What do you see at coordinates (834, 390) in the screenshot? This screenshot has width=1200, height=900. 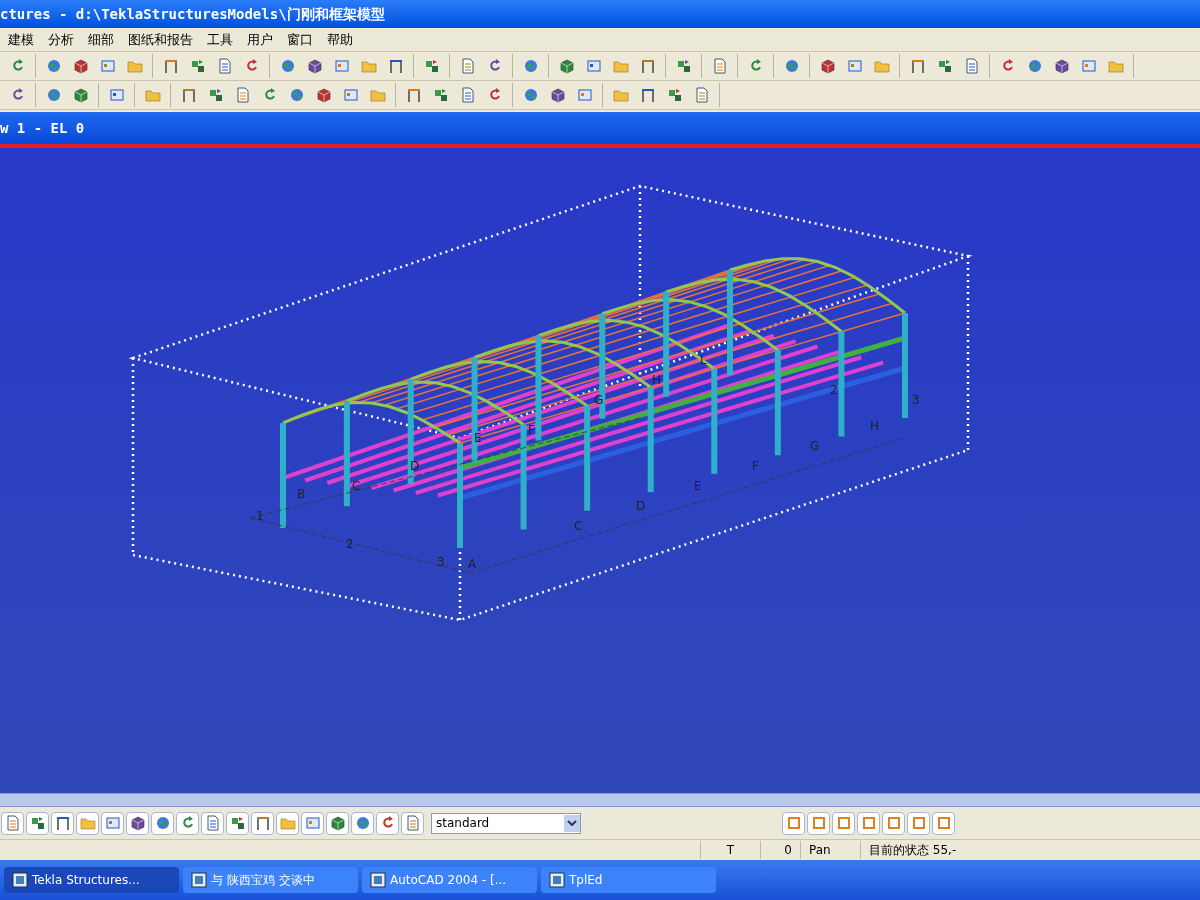 I see `grid-label: 2` at bounding box center [834, 390].